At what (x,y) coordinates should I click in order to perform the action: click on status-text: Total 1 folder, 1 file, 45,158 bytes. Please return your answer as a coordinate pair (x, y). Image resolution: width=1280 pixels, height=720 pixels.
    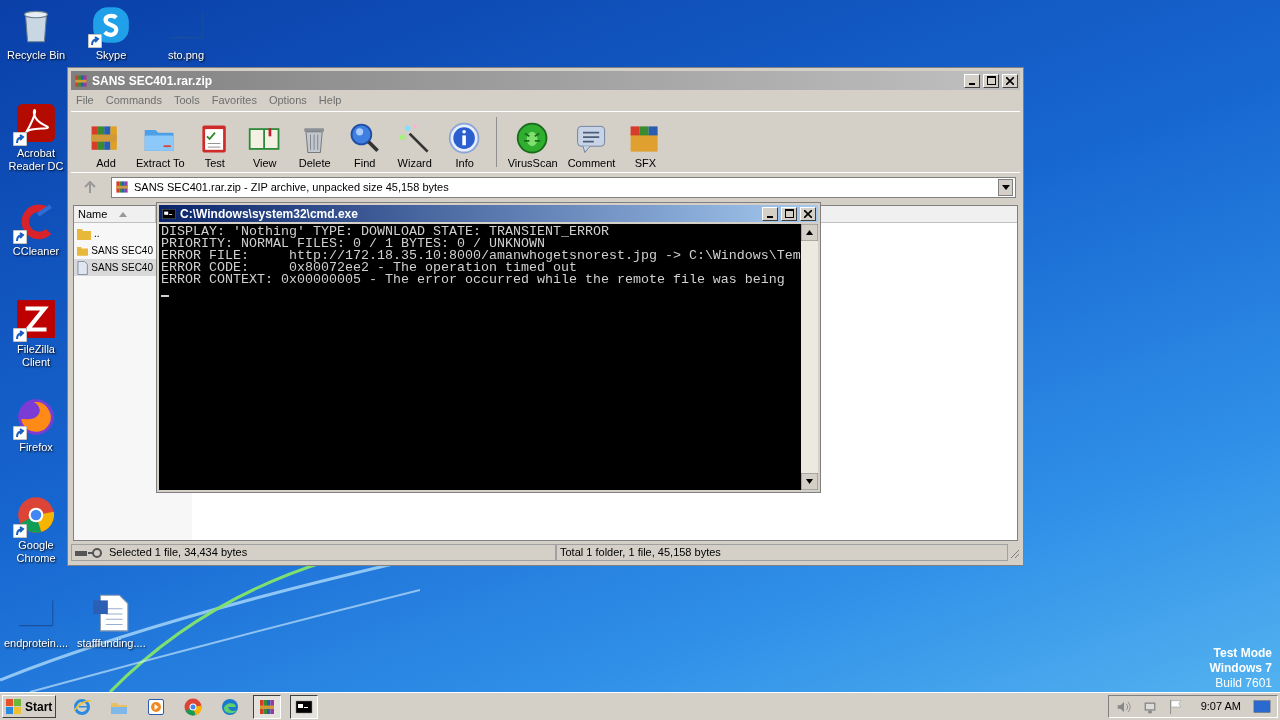
    Looking at the image, I should click on (640, 553).